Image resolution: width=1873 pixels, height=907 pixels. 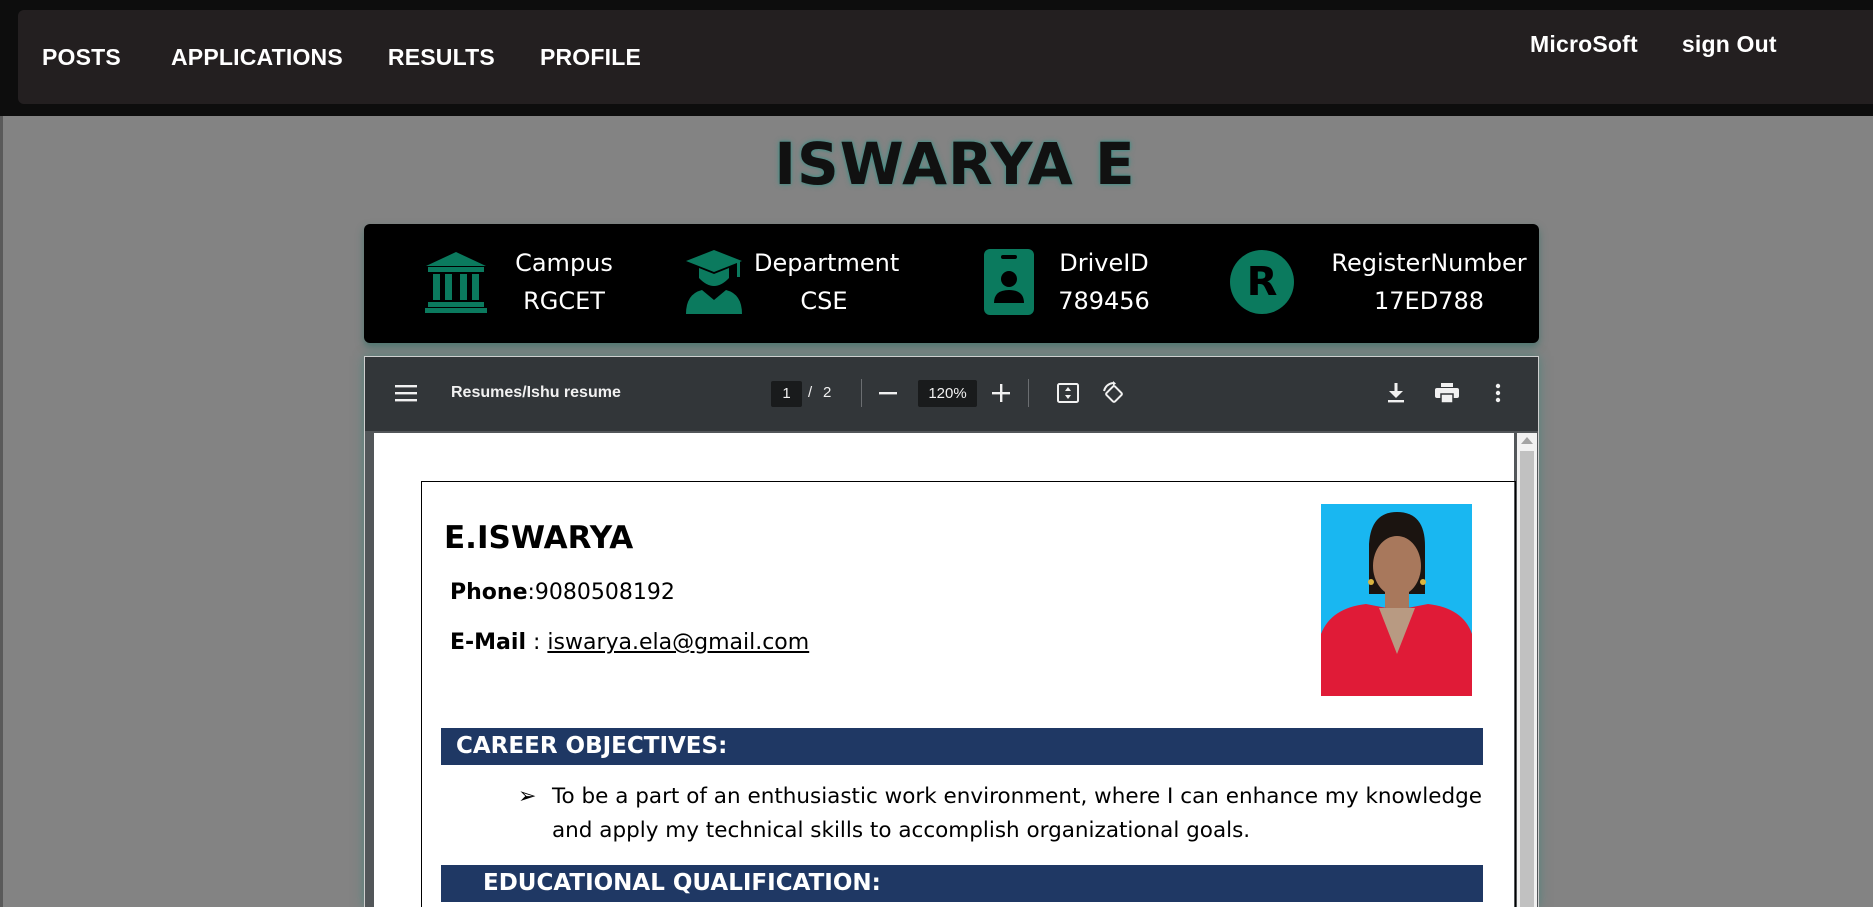 What do you see at coordinates (441, 57) in the screenshot?
I see `nav-results: RESULTS` at bounding box center [441, 57].